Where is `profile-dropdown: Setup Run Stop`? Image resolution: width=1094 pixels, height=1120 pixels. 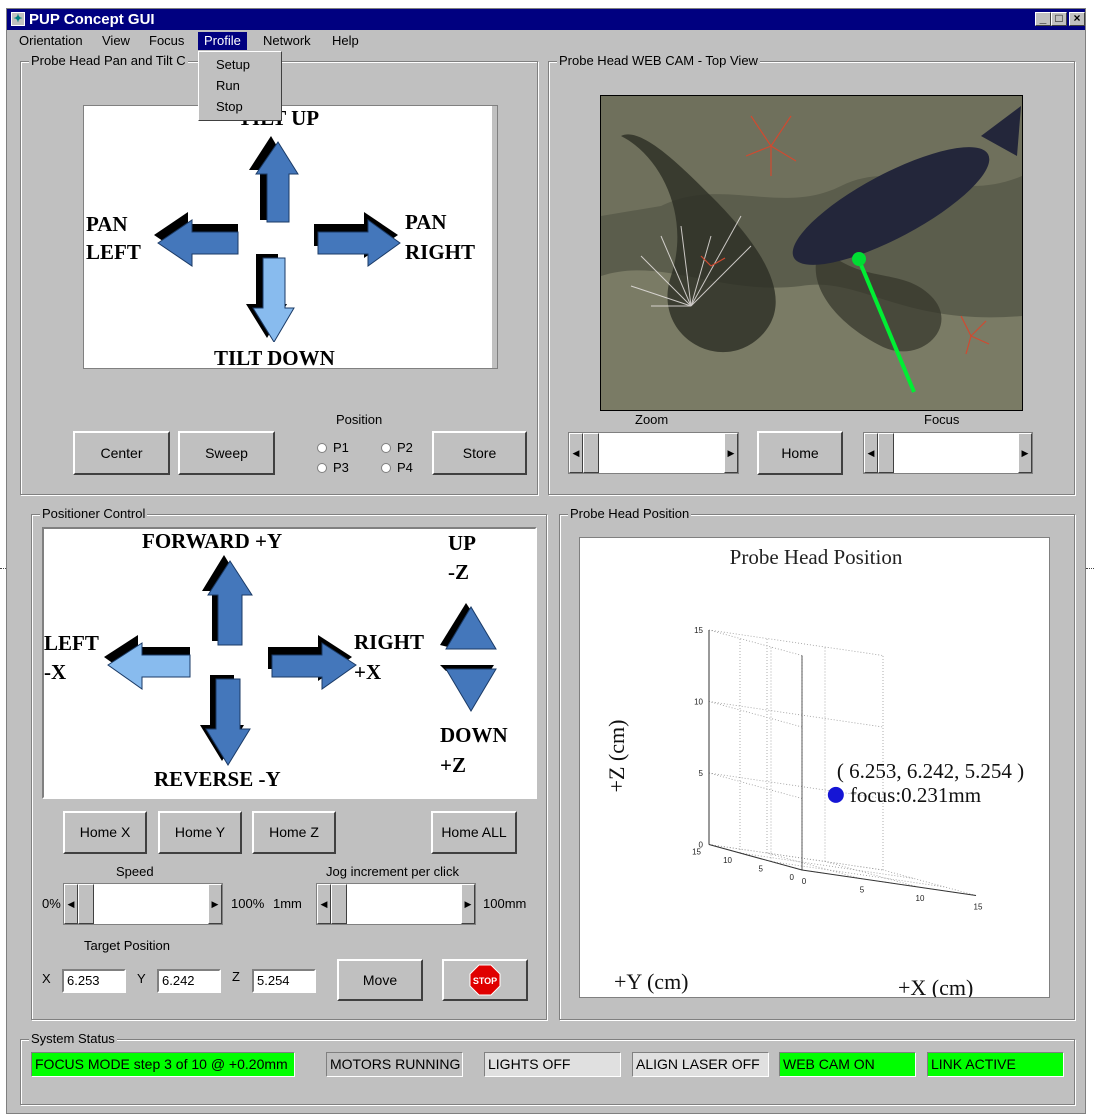 profile-dropdown: Setup Run Stop is located at coordinates (240, 86).